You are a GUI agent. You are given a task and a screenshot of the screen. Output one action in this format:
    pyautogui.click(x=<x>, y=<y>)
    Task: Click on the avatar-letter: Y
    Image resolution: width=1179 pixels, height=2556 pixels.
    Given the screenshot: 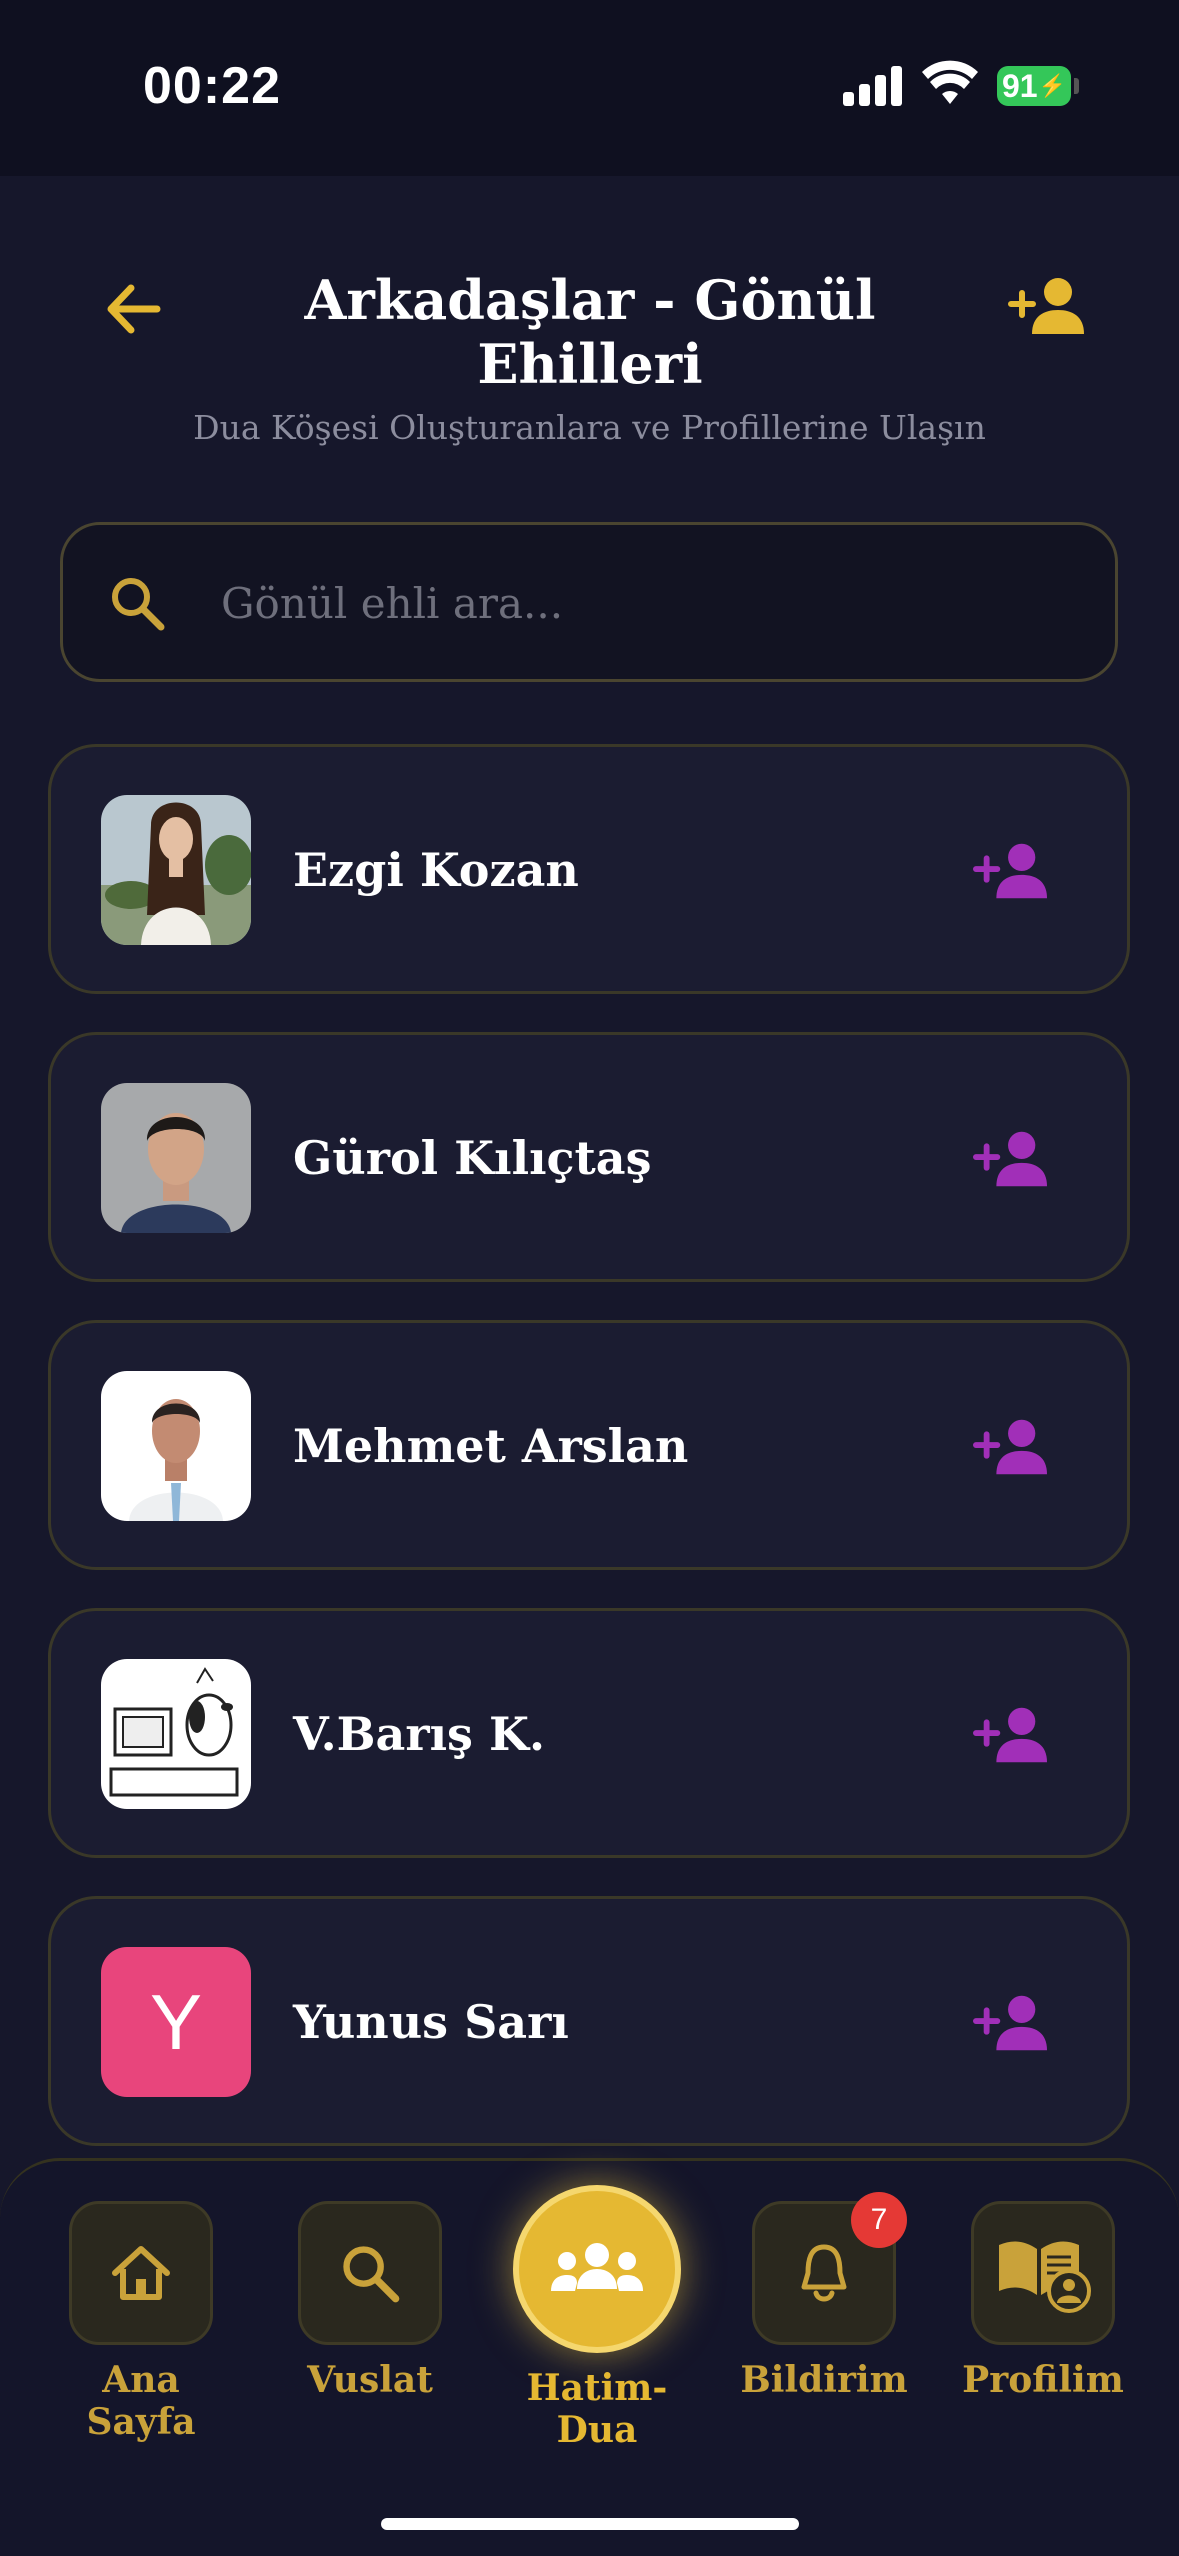 What is the action you would take?
    pyautogui.click(x=176, y=2022)
    